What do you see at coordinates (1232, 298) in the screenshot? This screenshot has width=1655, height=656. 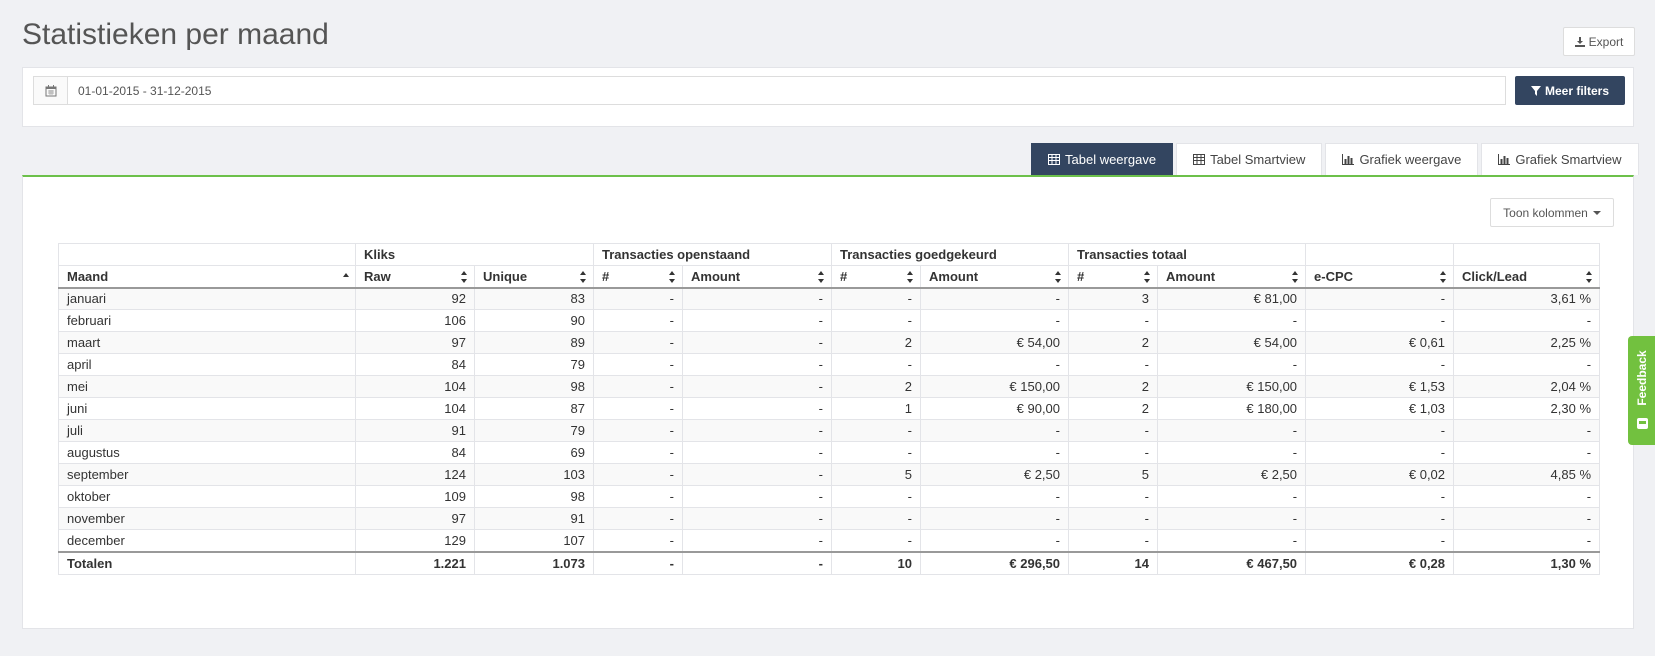 I see `table-cell: € 81,00` at bounding box center [1232, 298].